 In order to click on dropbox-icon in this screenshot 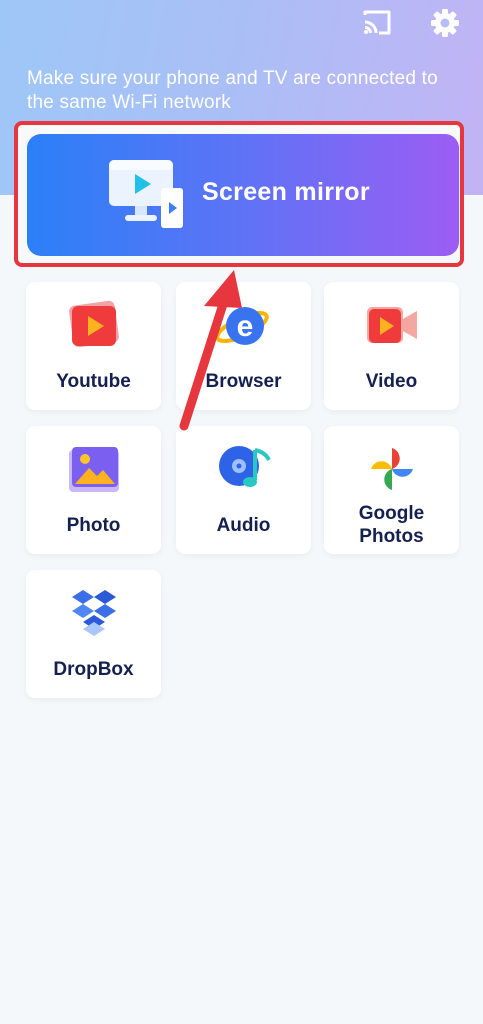, I will do `click(94, 613)`.